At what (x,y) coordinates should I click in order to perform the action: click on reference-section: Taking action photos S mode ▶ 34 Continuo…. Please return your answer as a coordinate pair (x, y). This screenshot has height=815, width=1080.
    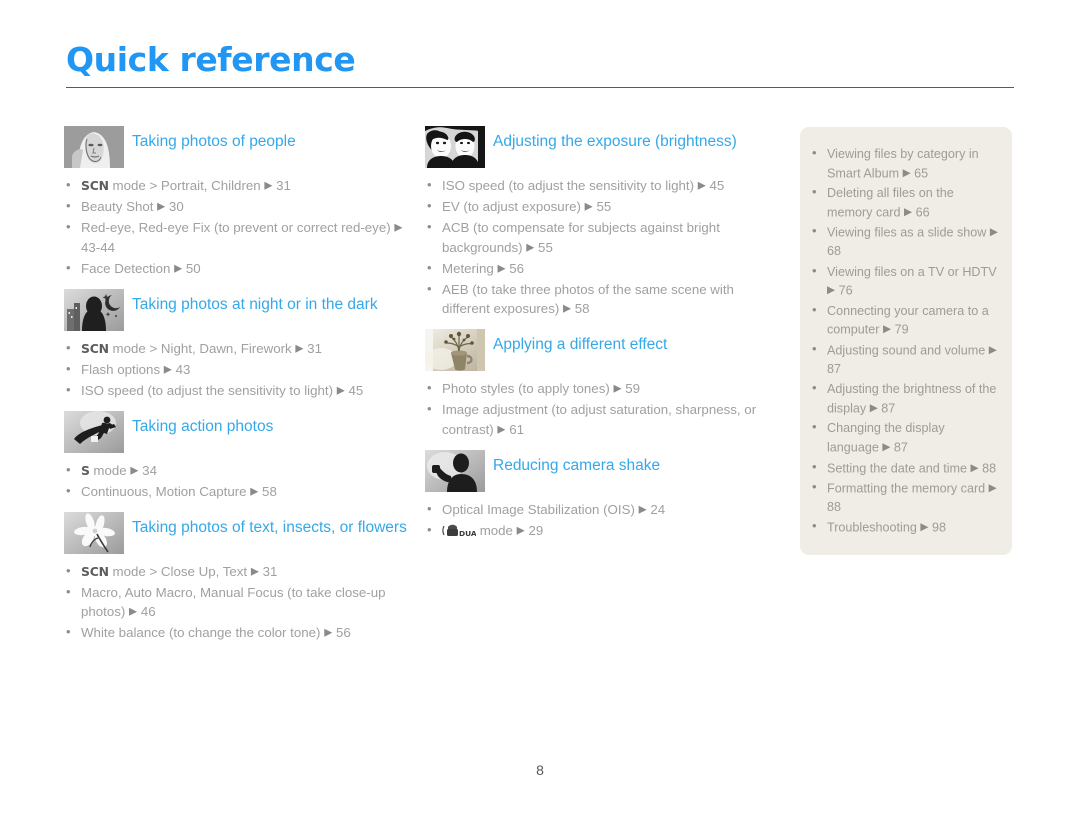
    Looking at the image, I should click on (238, 455).